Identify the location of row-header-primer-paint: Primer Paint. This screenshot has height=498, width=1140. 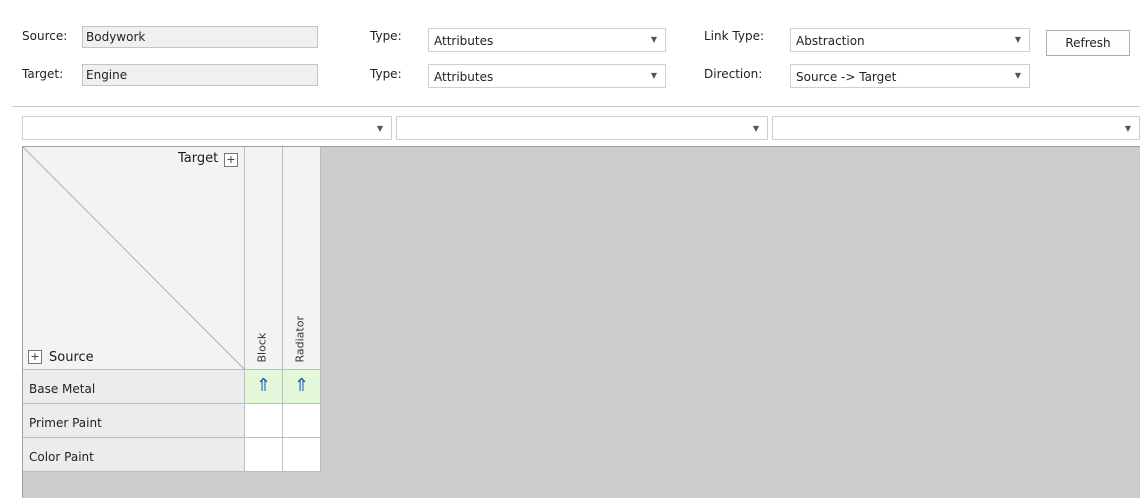
(134, 421).